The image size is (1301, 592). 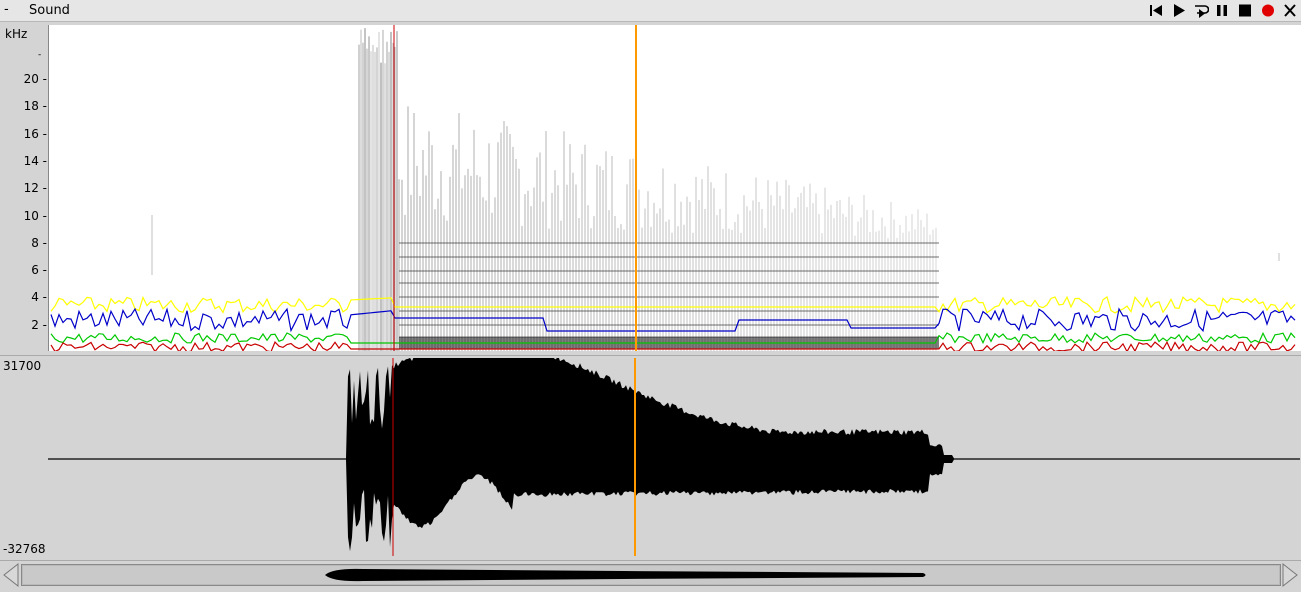 I want to click on frequency-tick-label: 4 -, so click(x=39, y=297).